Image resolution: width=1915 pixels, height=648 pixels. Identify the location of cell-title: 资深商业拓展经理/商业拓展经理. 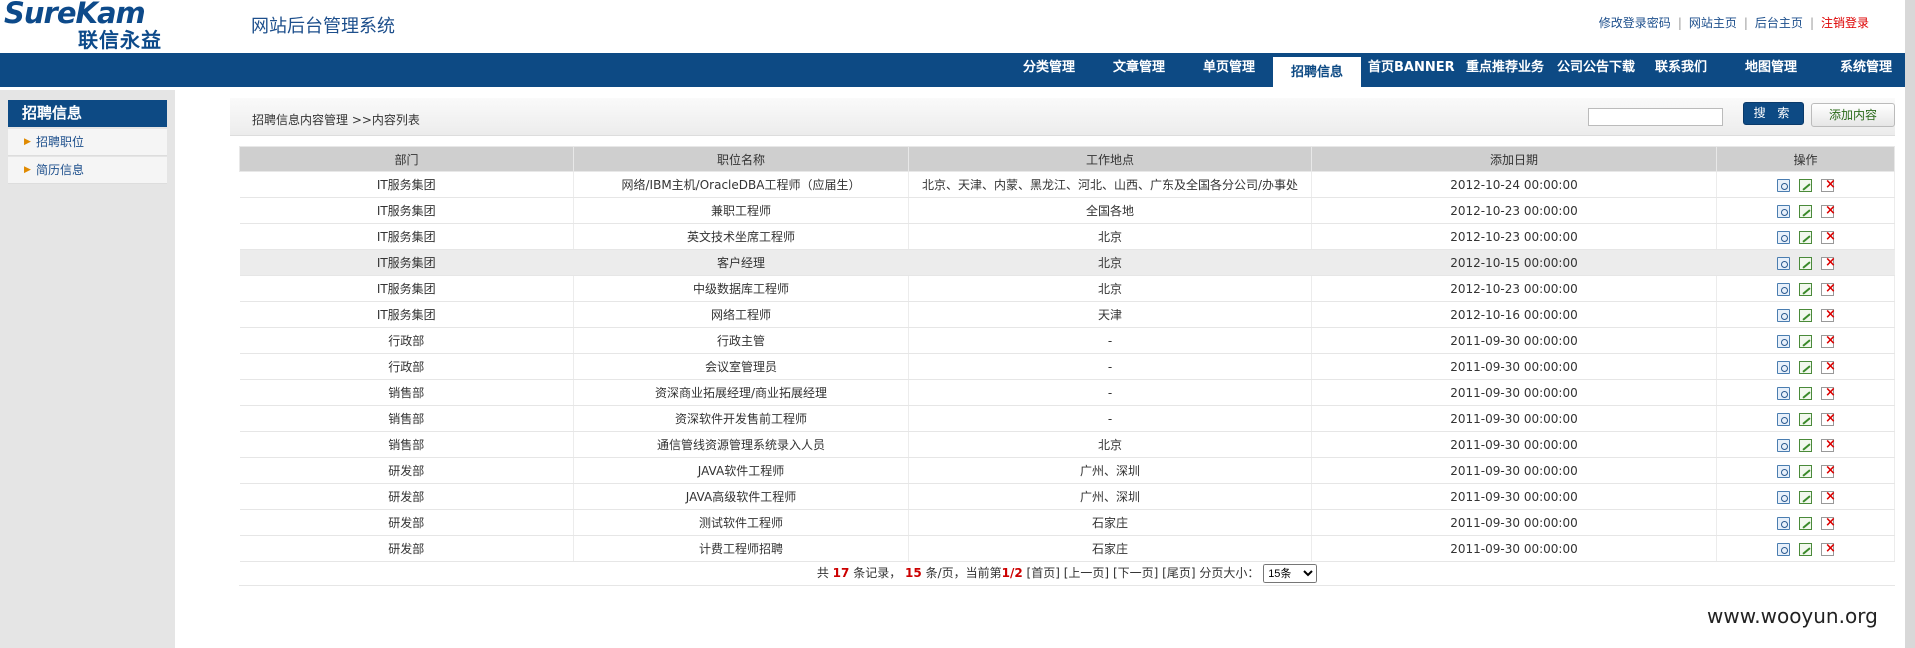
(741, 392).